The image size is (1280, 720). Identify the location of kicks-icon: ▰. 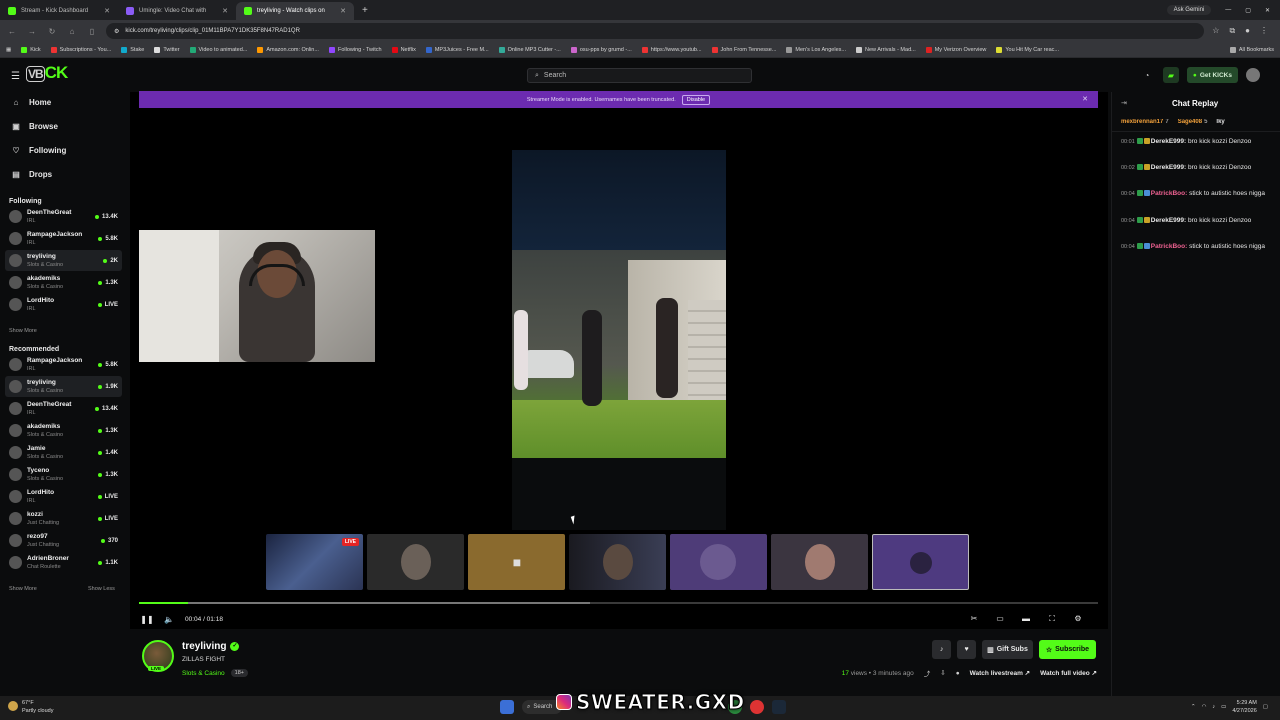
(1170, 75).